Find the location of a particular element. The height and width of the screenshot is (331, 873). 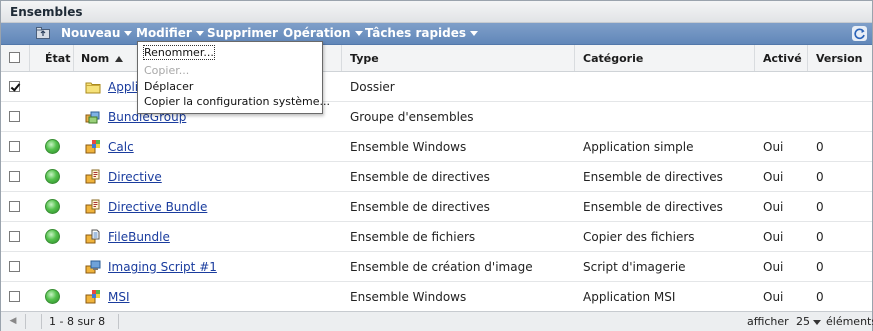

bundle-name-link: Calc is located at coordinates (121, 147).